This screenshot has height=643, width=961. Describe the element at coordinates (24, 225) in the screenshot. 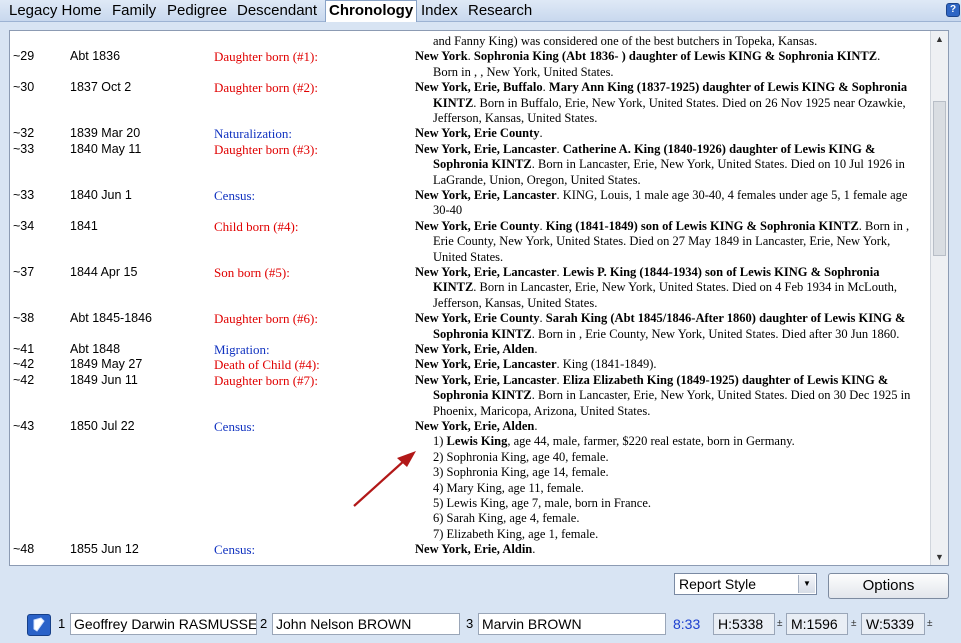

I see `row-age: ~34` at that location.